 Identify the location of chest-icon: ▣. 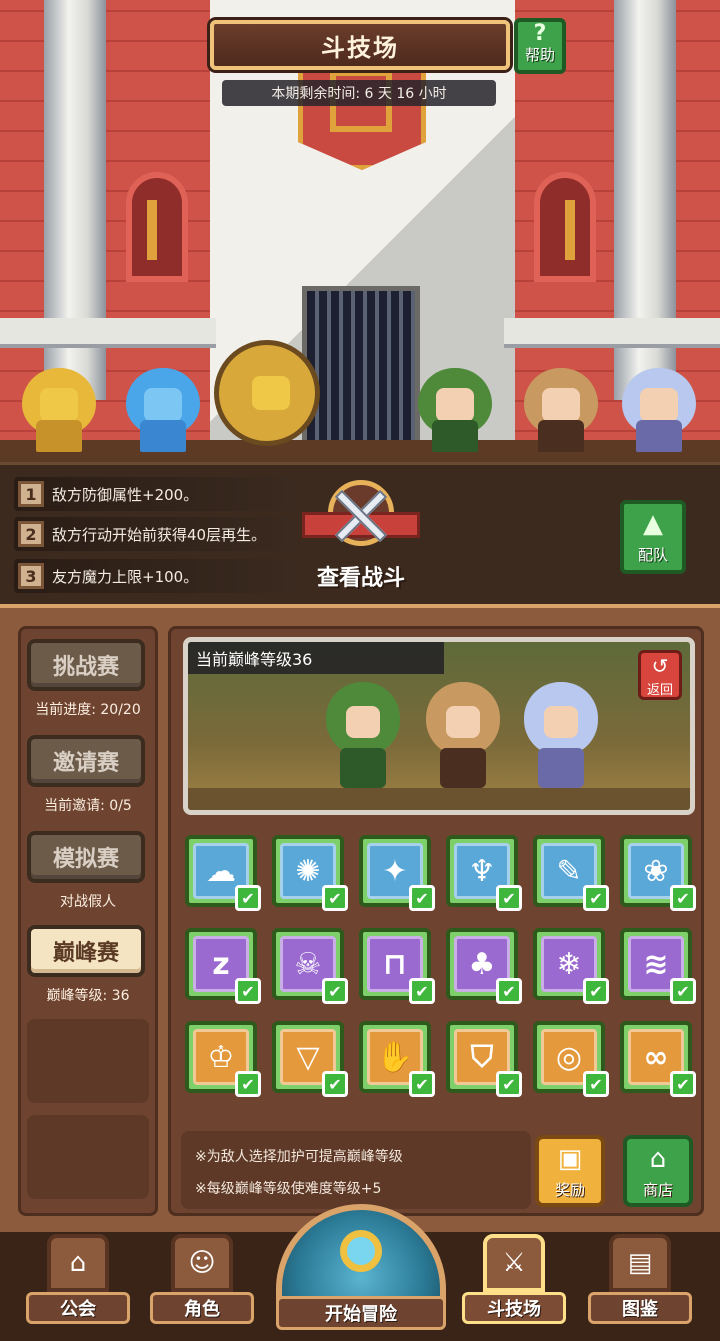
(570, 1159).